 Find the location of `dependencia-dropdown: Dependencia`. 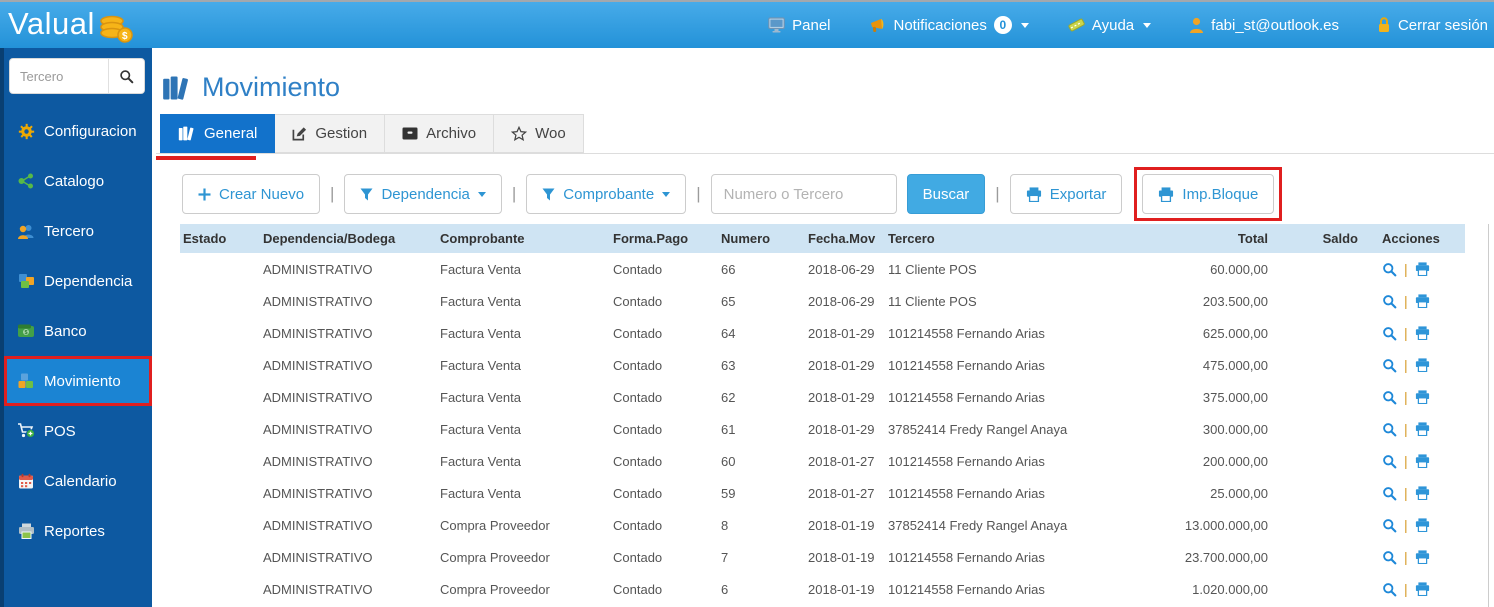

dependencia-dropdown: Dependencia is located at coordinates (423, 194).